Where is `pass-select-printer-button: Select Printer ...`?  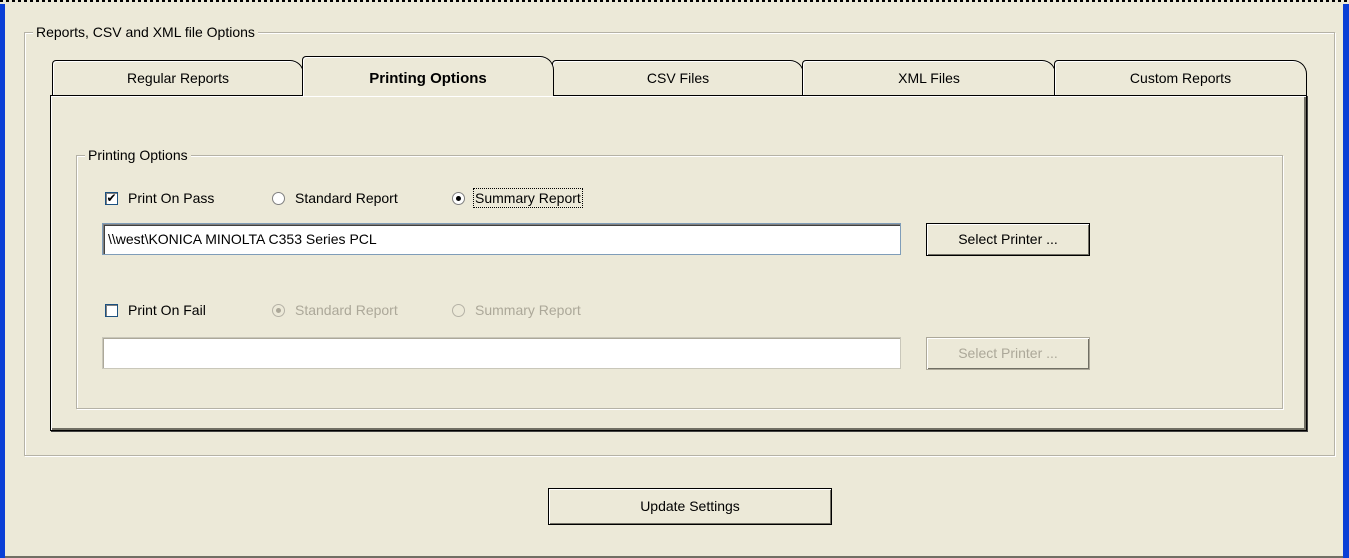 pass-select-printer-button: Select Printer ... is located at coordinates (1008, 239).